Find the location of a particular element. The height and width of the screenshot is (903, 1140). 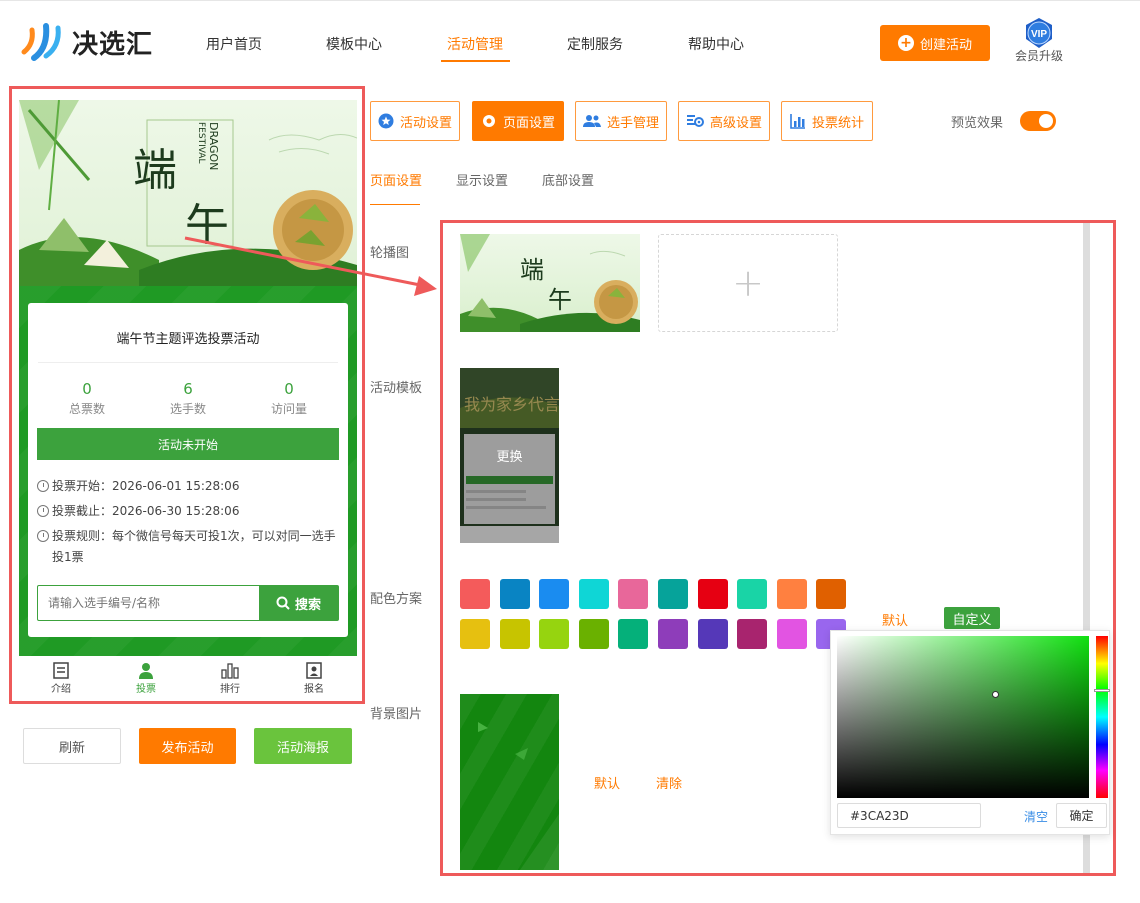

svg-text: VIP is located at coordinates (1039, 34).